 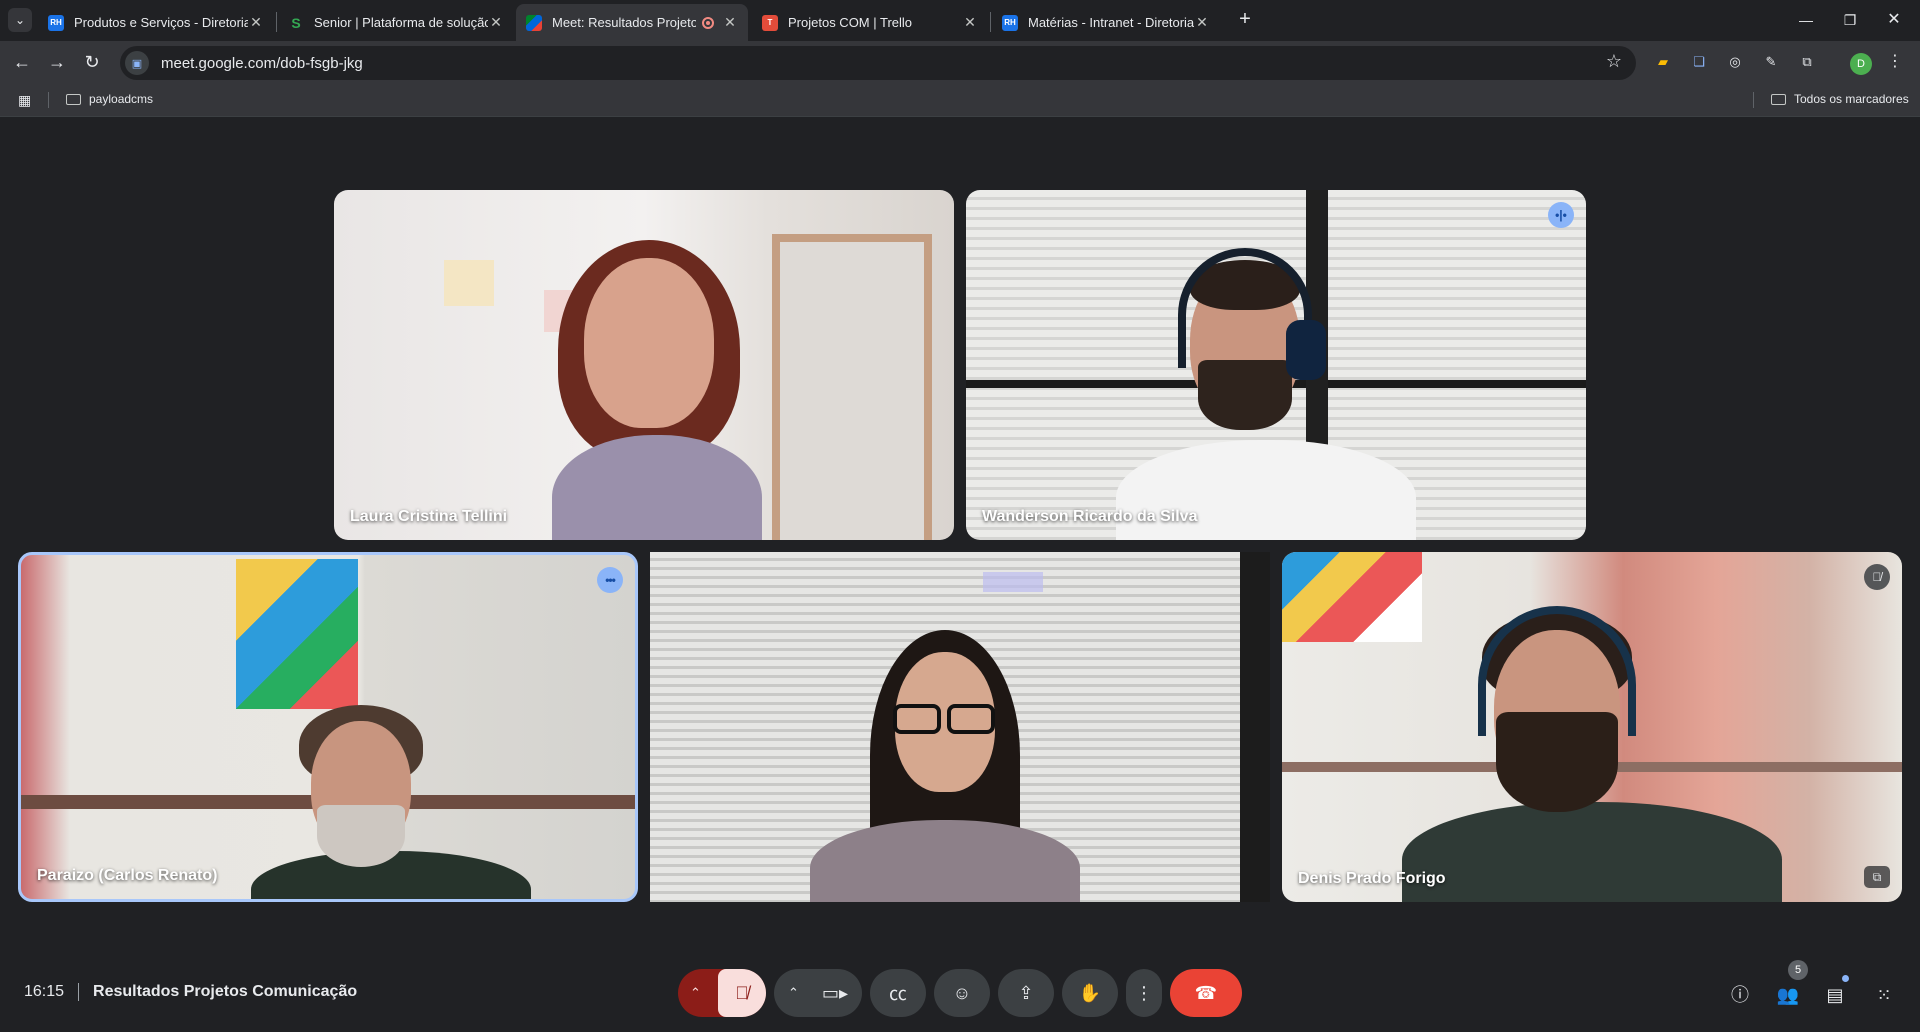 I want to click on participant-name: Paraizo (Carlos Renato), so click(x=127, y=875).